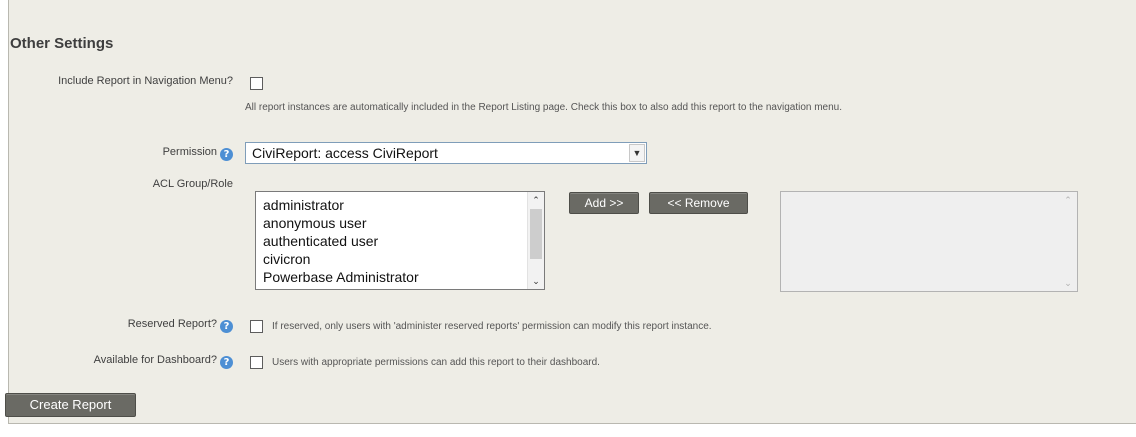 The width and height of the screenshot is (1136, 437). What do you see at coordinates (256, 83) in the screenshot?
I see `navigation-menu-checkbox` at bounding box center [256, 83].